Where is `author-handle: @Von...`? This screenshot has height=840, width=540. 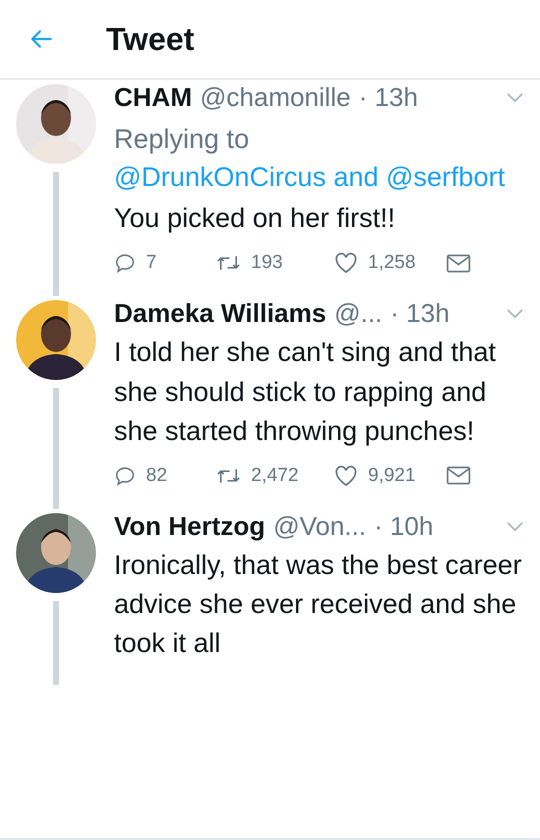 author-handle: @Von... is located at coordinates (319, 526).